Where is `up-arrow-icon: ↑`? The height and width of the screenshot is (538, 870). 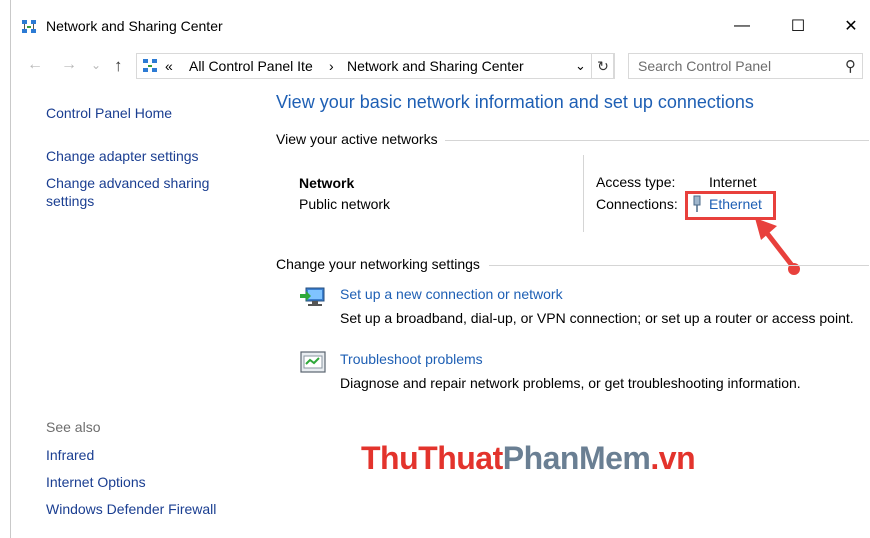 up-arrow-icon: ↑ is located at coordinates (118, 66).